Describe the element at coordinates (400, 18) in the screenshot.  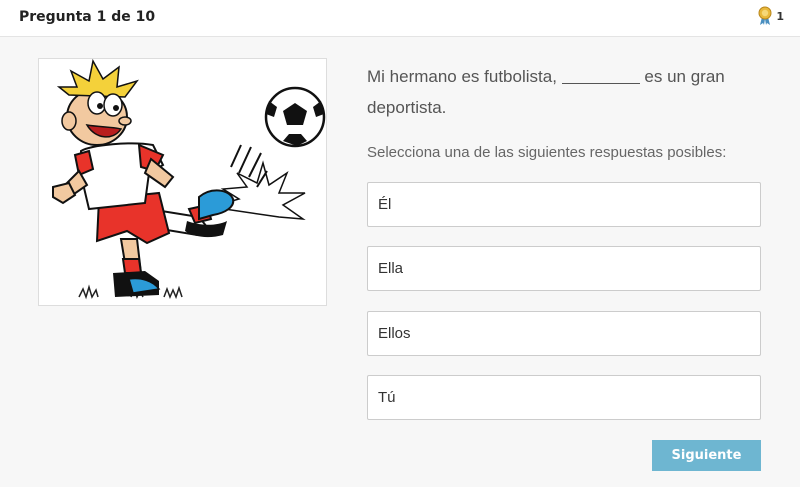
I see `top-bar: Pregunta 1 de 10 1` at that location.